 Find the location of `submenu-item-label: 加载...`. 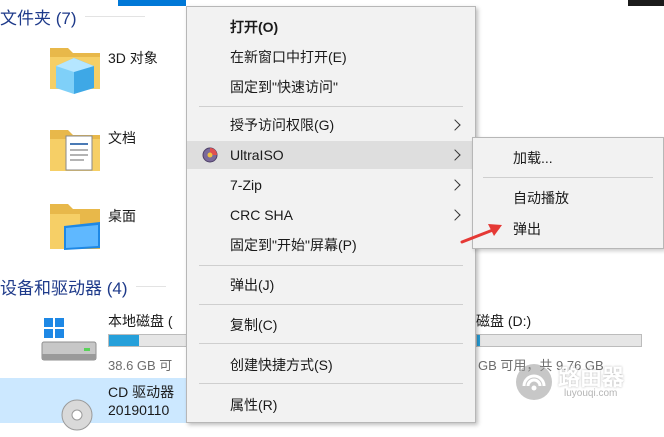

submenu-item-label: 加载... is located at coordinates (533, 158).